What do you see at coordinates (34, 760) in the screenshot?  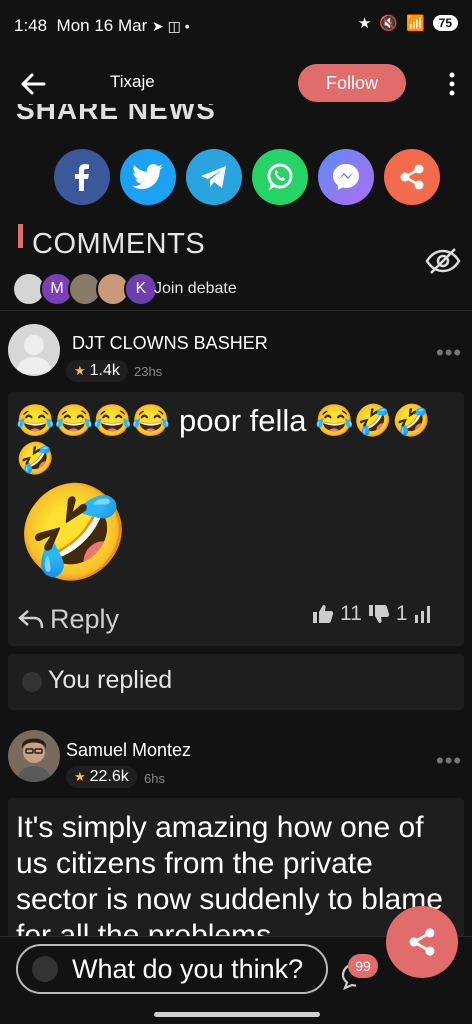 I see `user-photo-icon` at bounding box center [34, 760].